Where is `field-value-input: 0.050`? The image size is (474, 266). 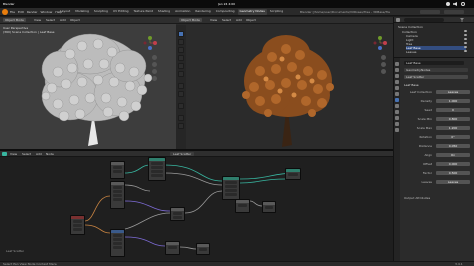 field-value-input: 0.050 is located at coordinates (453, 146).